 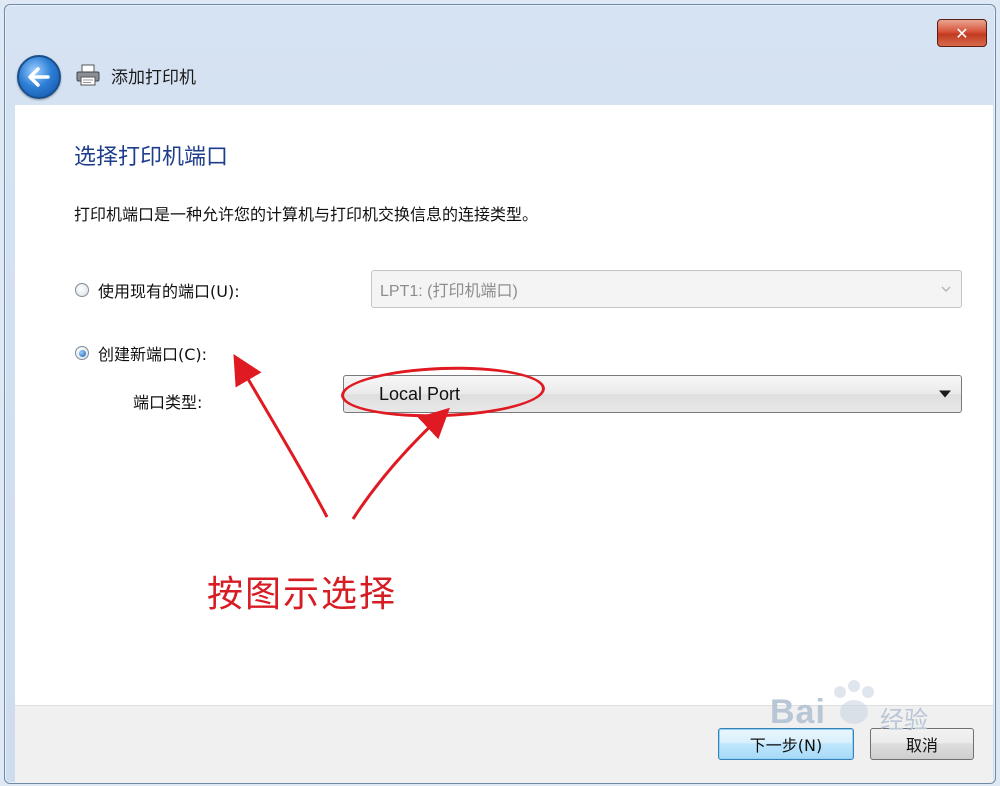 I want to click on printer-icon, so click(x=88, y=75).